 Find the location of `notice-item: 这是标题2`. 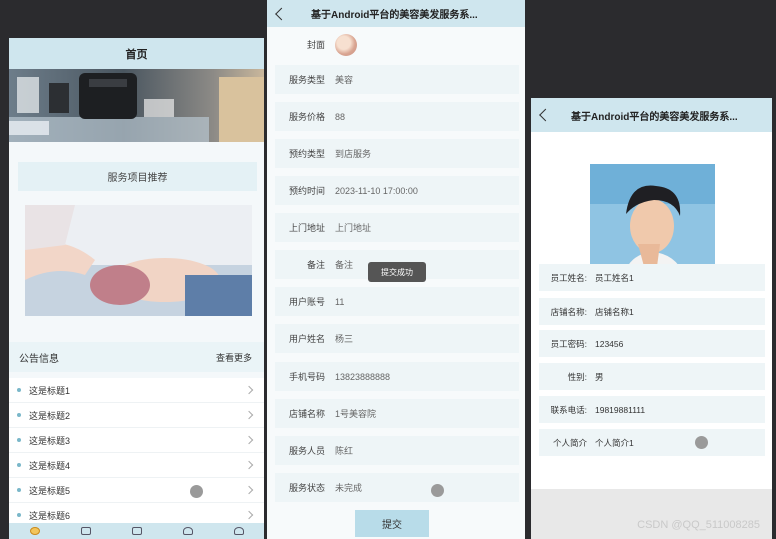

notice-item: 这是标题2 is located at coordinates (136, 415).